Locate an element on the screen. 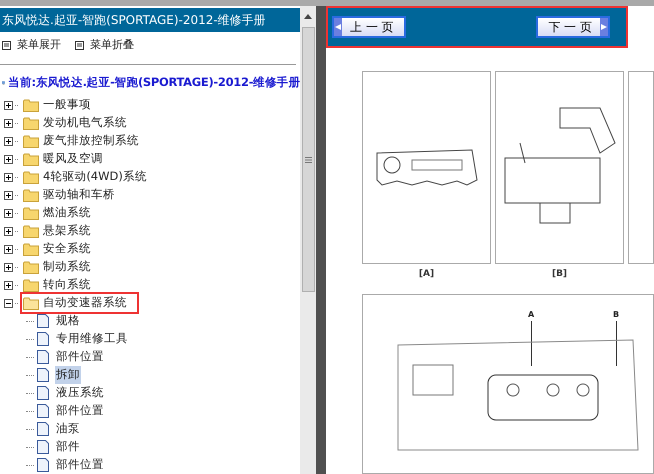 This screenshot has width=654, height=474. scrollbar-thumb is located at coordinates (308, 159).